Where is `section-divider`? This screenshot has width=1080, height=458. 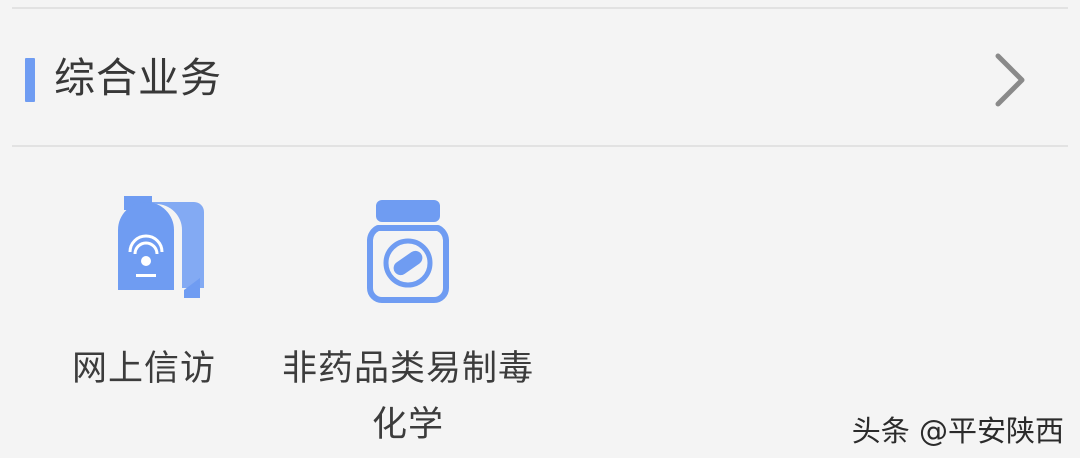
section-divider is located at coordinates (540, 146).